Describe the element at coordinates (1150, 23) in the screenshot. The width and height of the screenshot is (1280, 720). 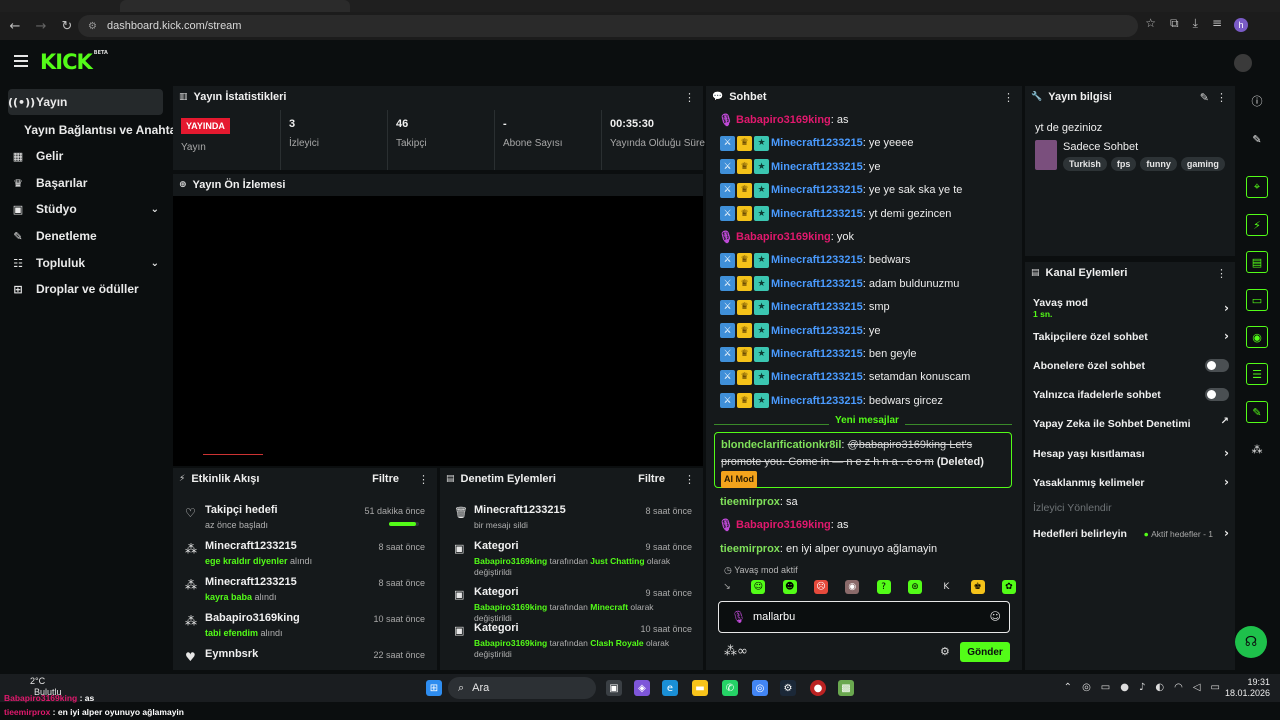
I see `bookmark-star-icon: ☆` at that location.